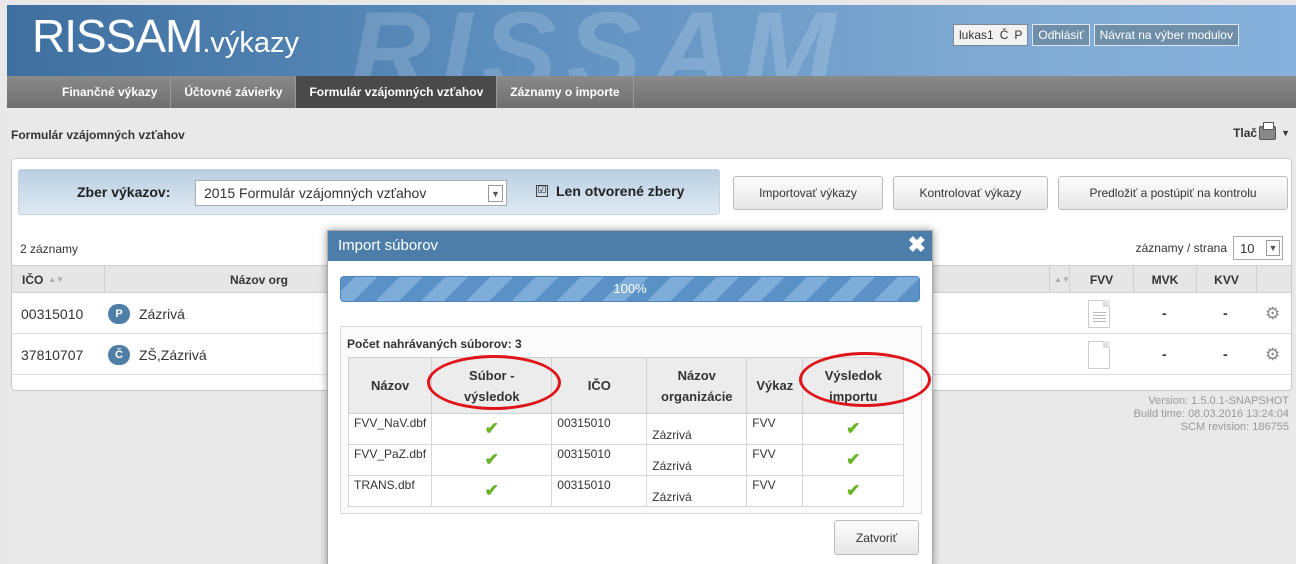 The width and height of the screenshot is (1296, 564). What do you see at coordinates (390, 460) in the screenshot?
I see `file-name: FVV_PaZ.dbf` at bounding box center [390, 460].